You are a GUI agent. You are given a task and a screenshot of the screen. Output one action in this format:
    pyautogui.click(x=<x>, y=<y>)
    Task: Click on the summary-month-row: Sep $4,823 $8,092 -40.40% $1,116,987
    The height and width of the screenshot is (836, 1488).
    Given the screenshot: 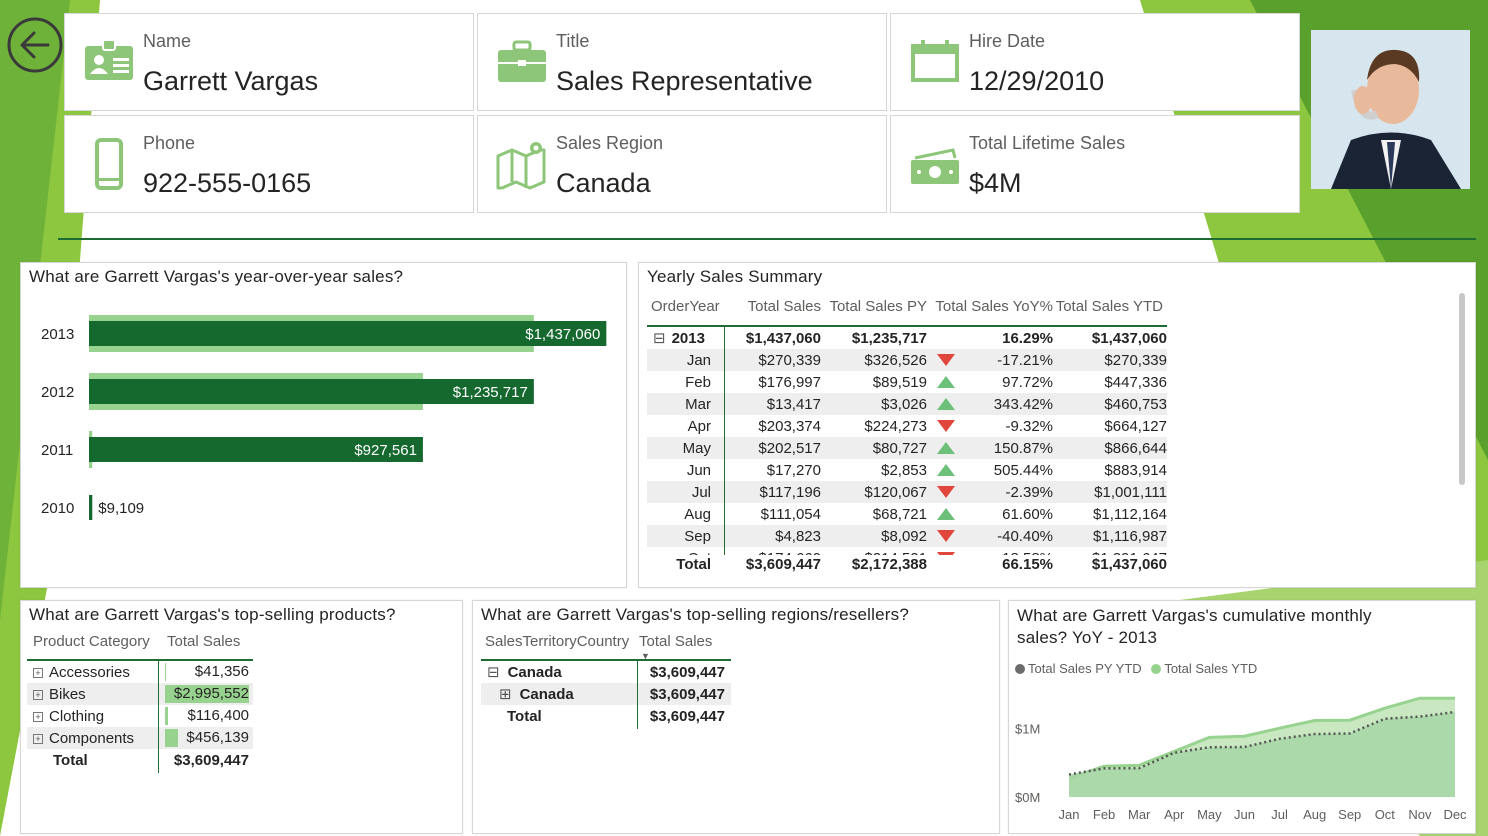 What is the action you would take?
    pyautogui.click(x=907, y=536)
    